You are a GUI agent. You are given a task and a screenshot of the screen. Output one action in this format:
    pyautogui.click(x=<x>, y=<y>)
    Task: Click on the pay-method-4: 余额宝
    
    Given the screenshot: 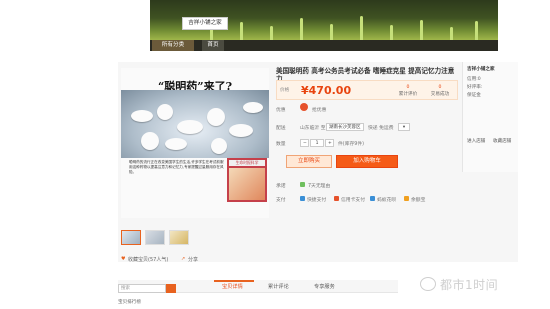 What is the action you would take?
    pyautogui.click(x=418, y=200)
    